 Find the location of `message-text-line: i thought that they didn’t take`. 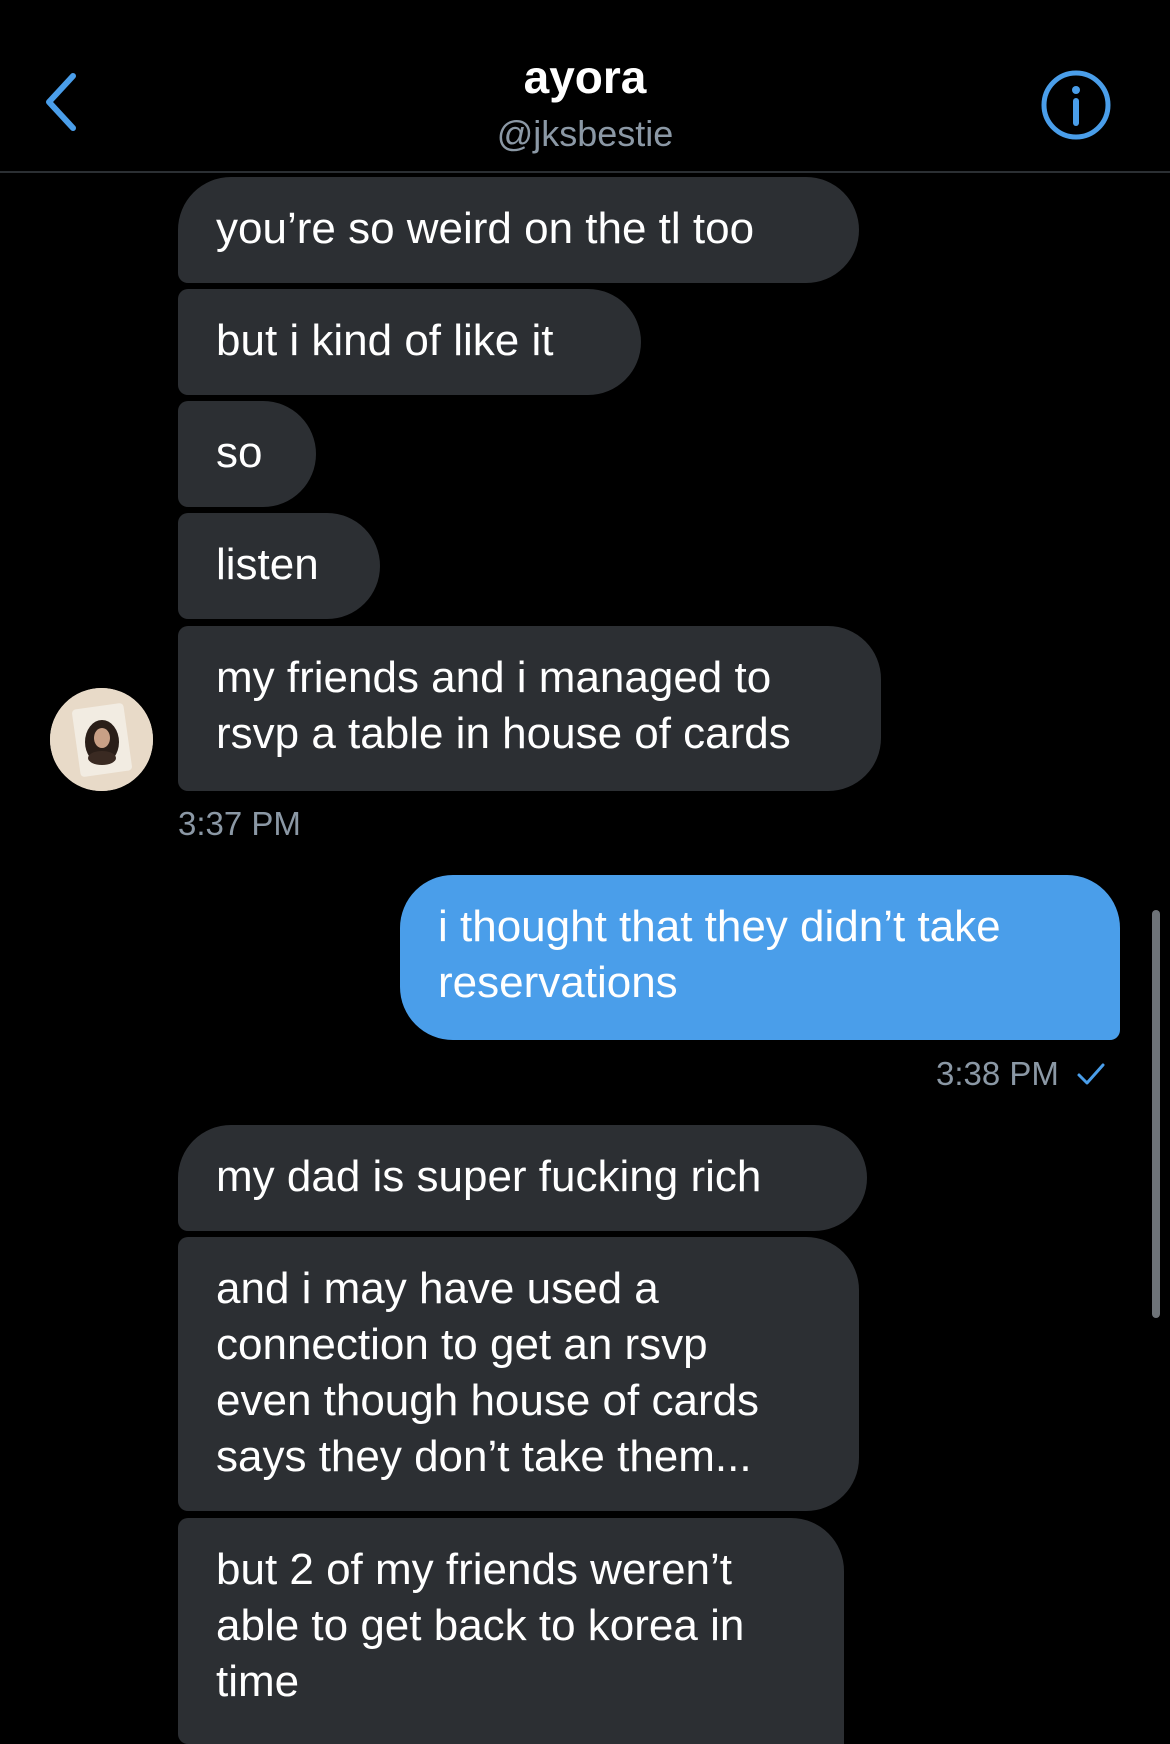

message-text-line: i thought that they didn’t take is located at coordinates (719, 926).